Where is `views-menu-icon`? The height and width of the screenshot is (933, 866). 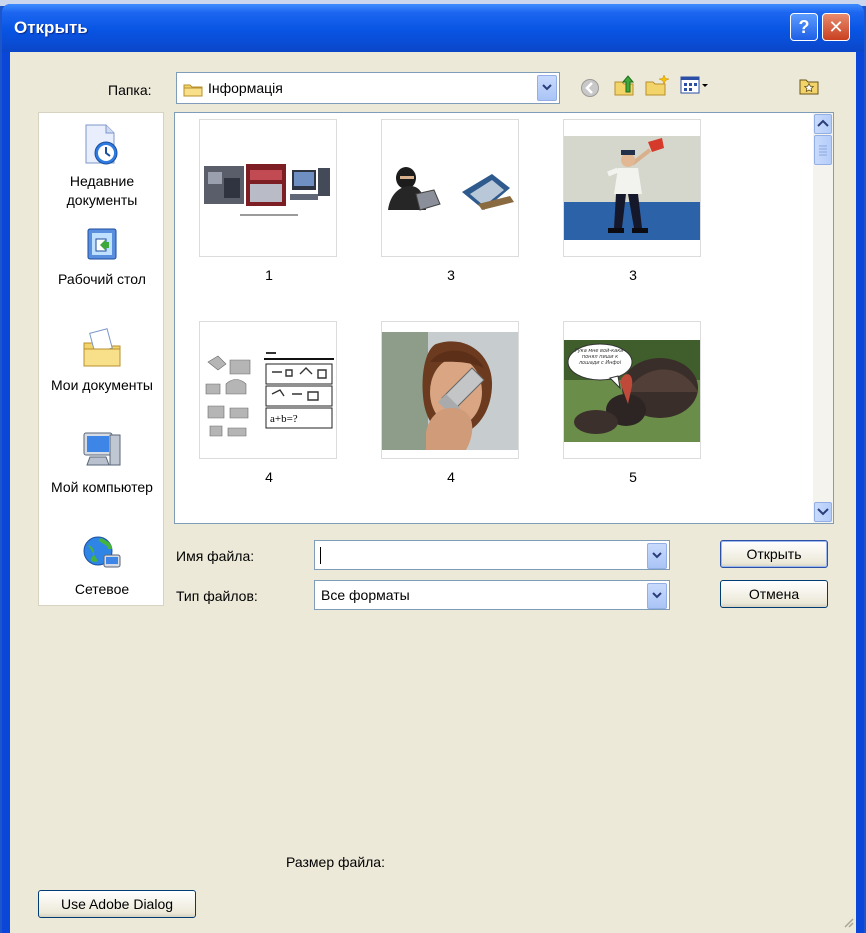 views-menu-icon is located at coordinates (695, 86).